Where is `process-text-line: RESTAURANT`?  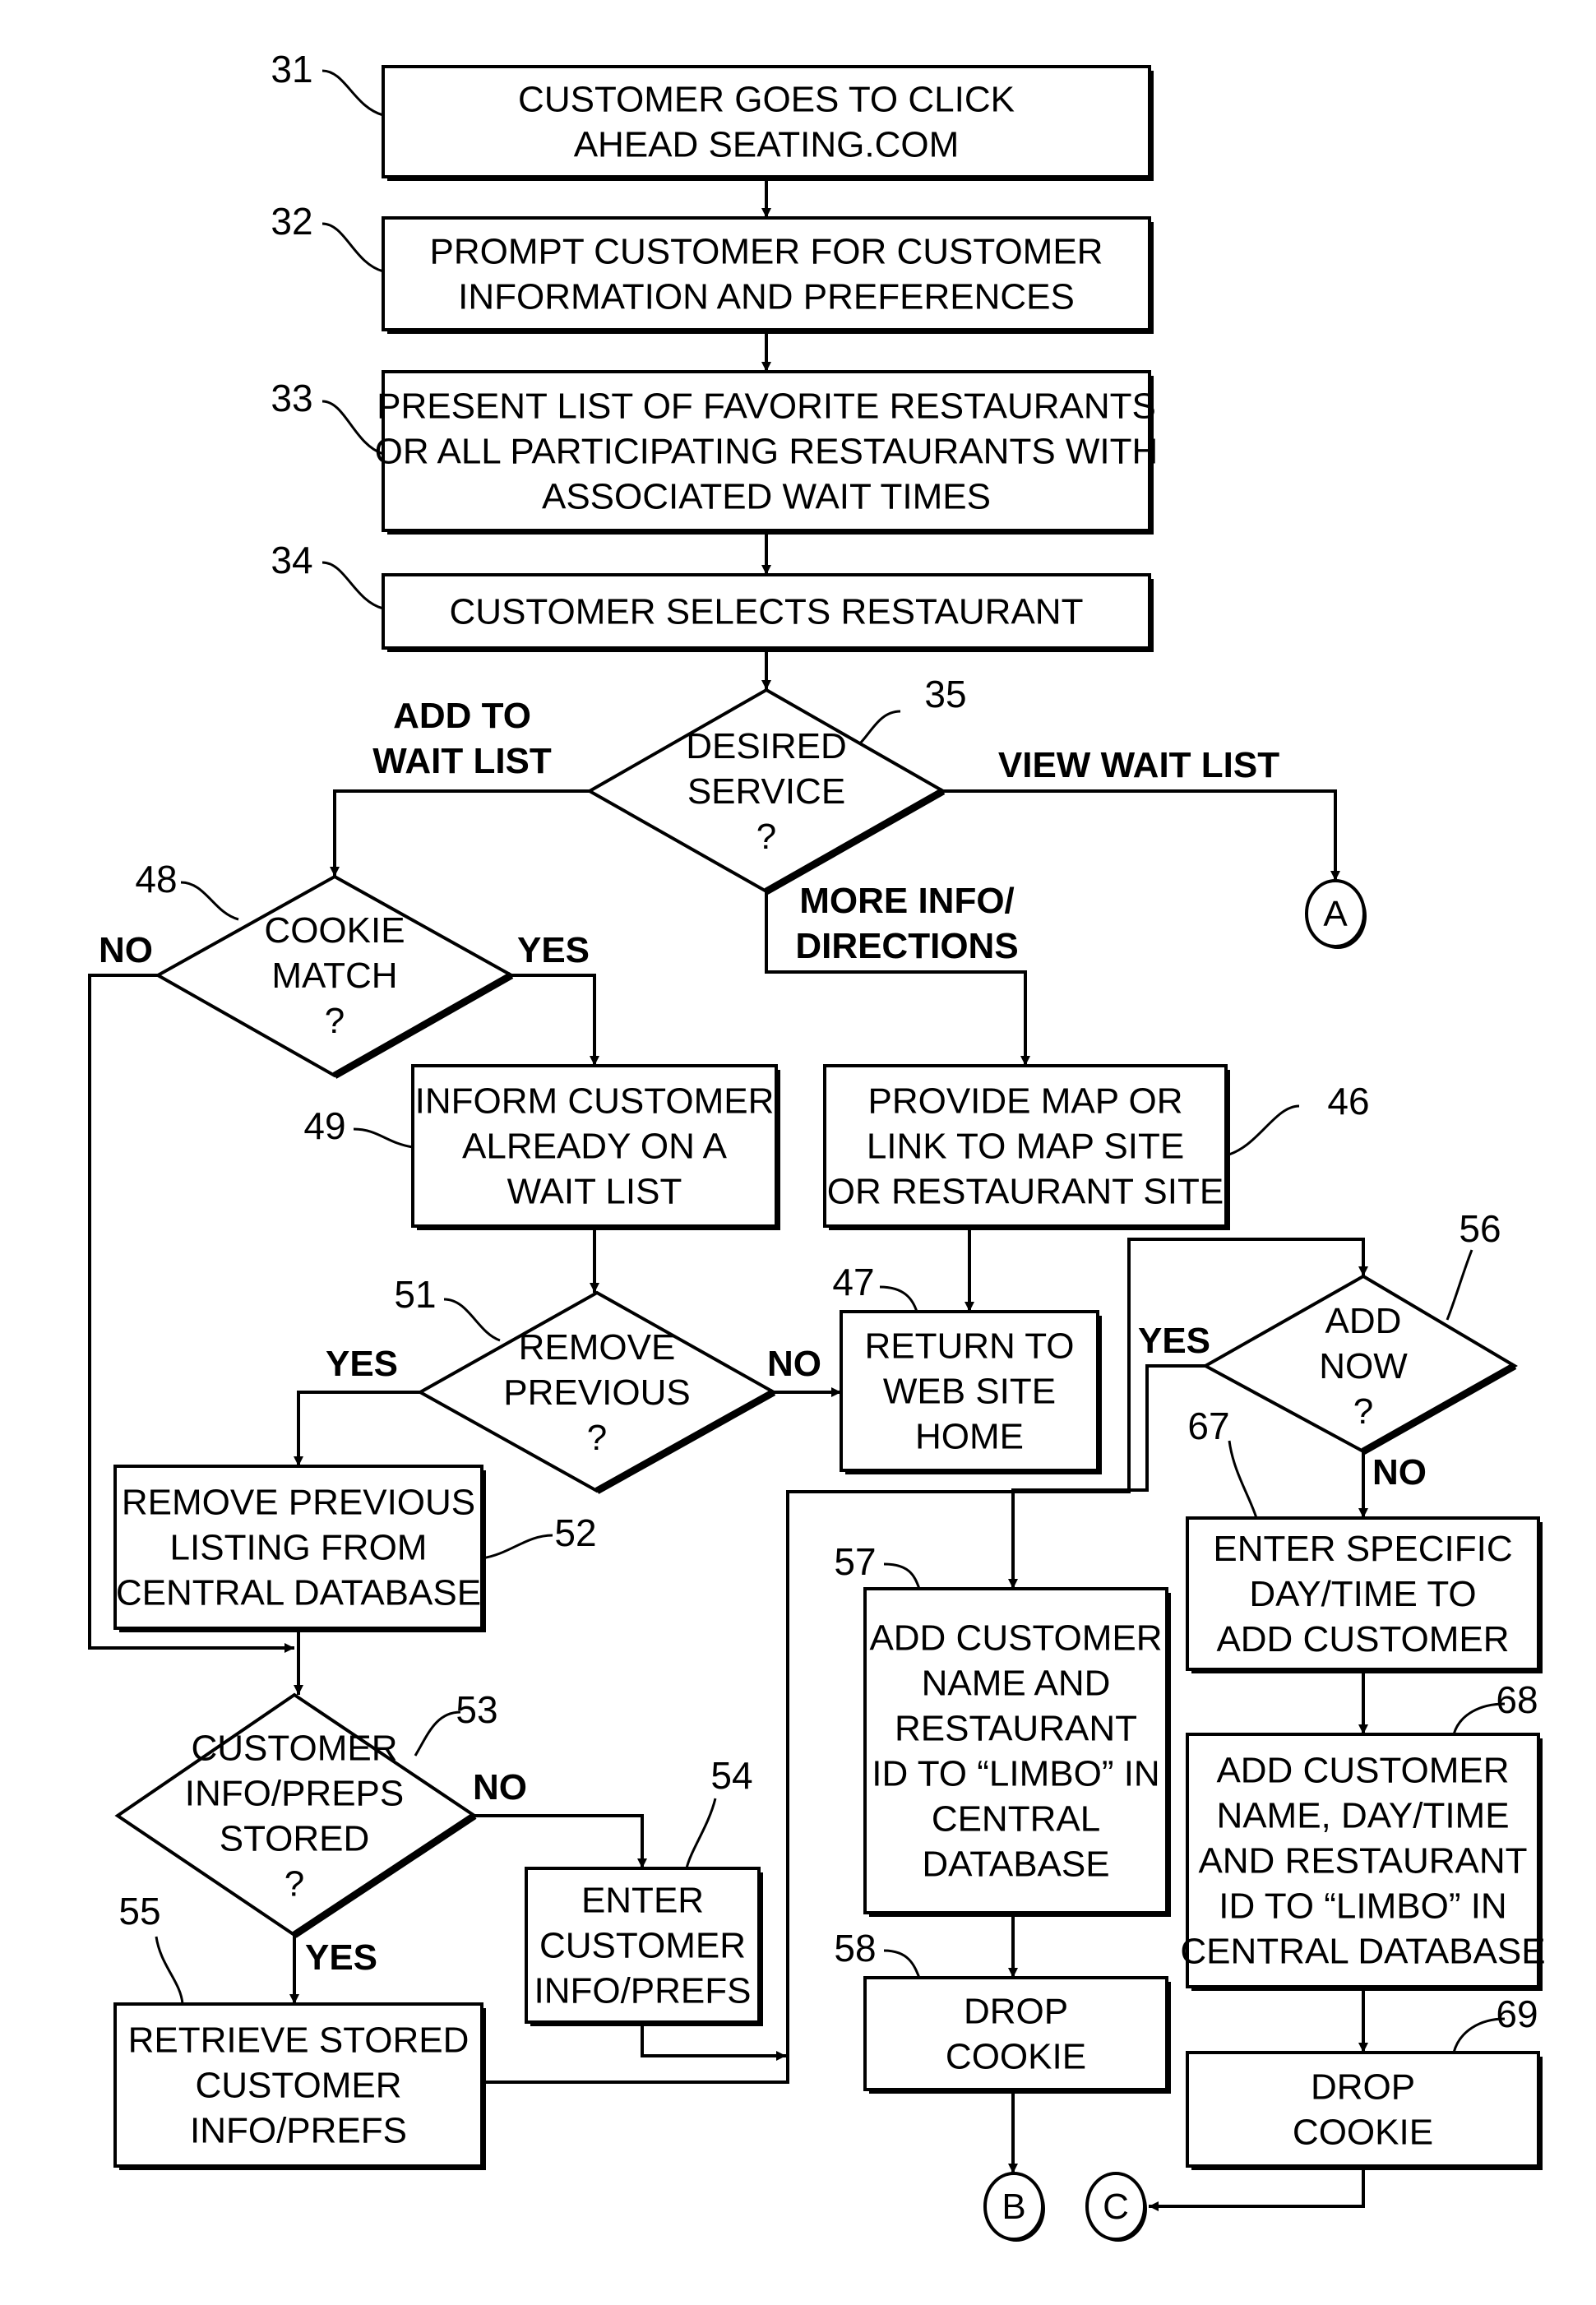 process-text-line: RESTAURANT is located at coordinates (1016, 1729).